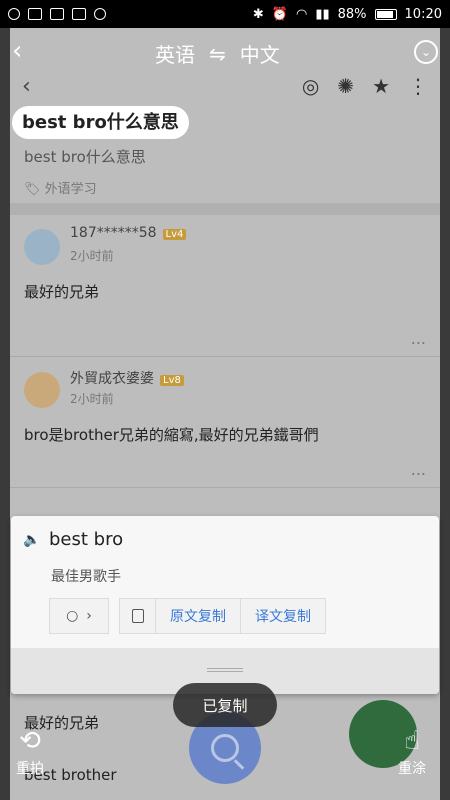  I want to click on battery-icon, so click(385, 14).